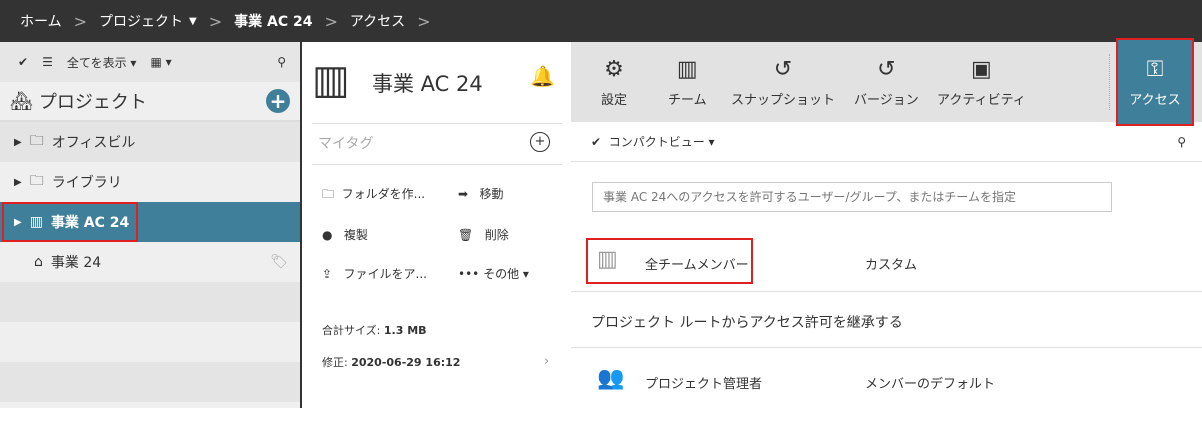 The height and width of the screenshot is (442, 1202). Describe the element at coordinates (374, 330) in the screenshot. I see `total-size: 合計サイズ: 1.3 MB` at that location.